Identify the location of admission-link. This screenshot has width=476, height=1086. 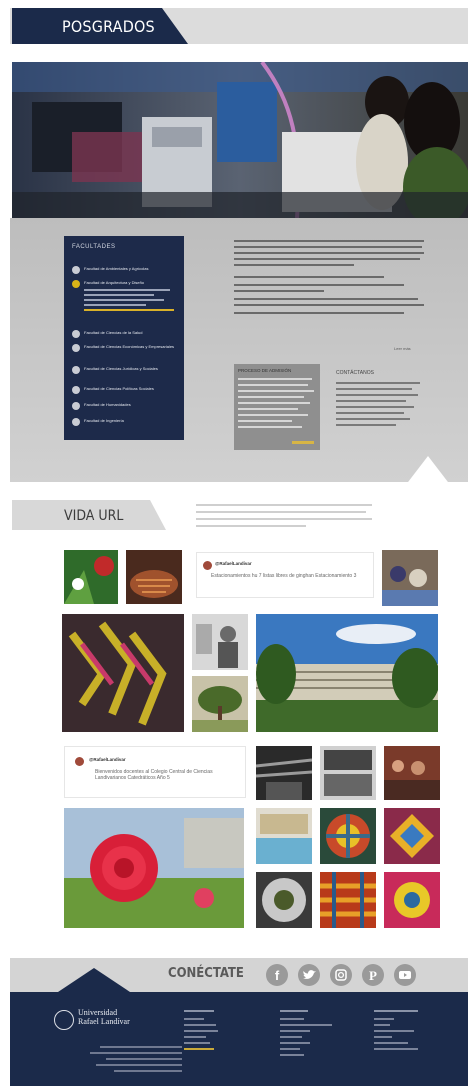
(303, 442).